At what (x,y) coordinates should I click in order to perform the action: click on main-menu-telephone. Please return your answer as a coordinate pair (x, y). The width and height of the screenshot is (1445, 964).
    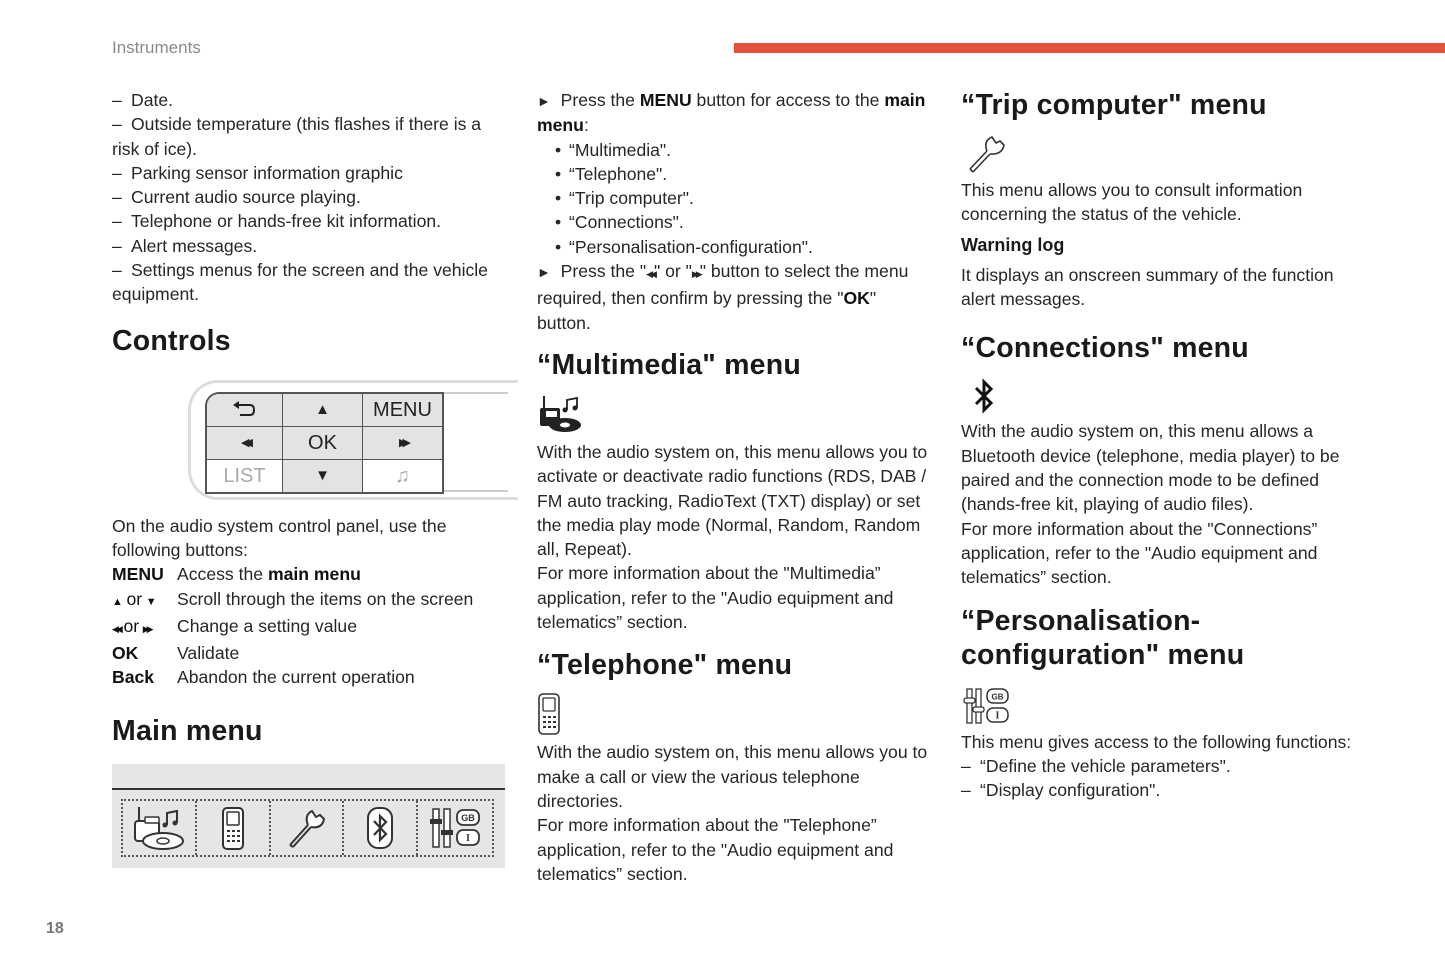
    Looking at the image, I should click on (234, 827).